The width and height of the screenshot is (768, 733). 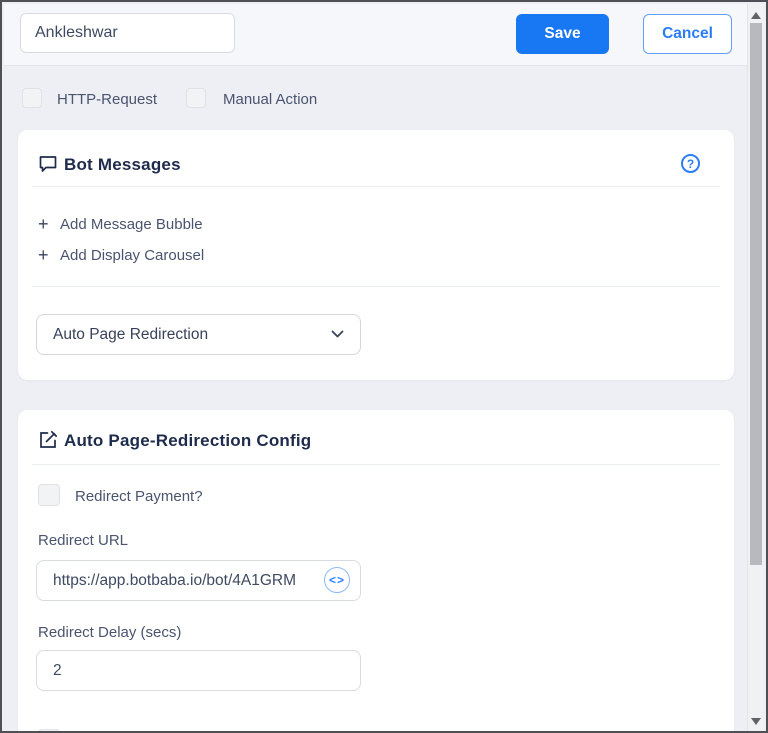 I want to click on redirect-url-label: Redirect URL, so click(x=83, y=540).